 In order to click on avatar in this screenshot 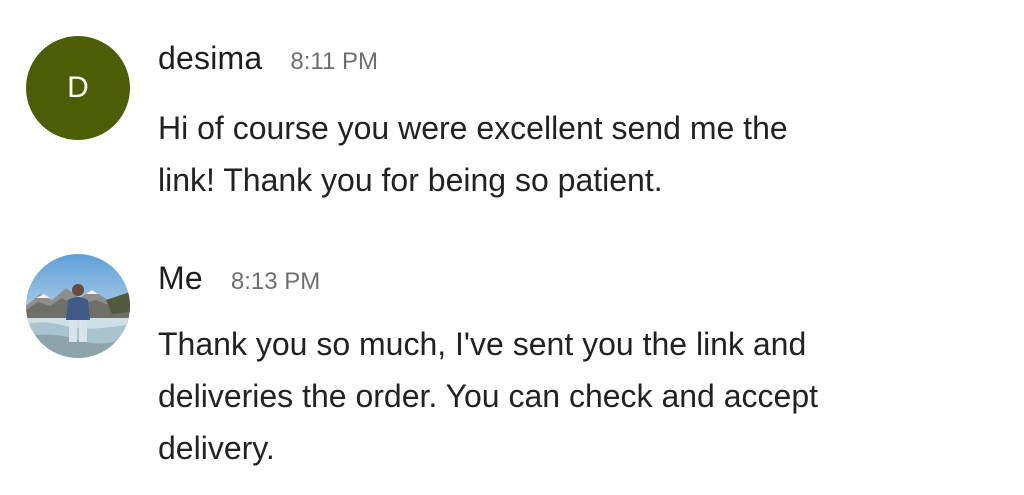, I will do `click(78, 306)`.